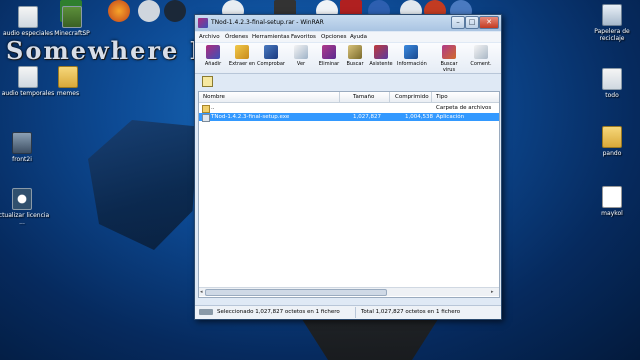 This screenshot has height=360, width=640. I want to click on desktop-icon-label: Papelera de reciclaje, so click(612, 35).